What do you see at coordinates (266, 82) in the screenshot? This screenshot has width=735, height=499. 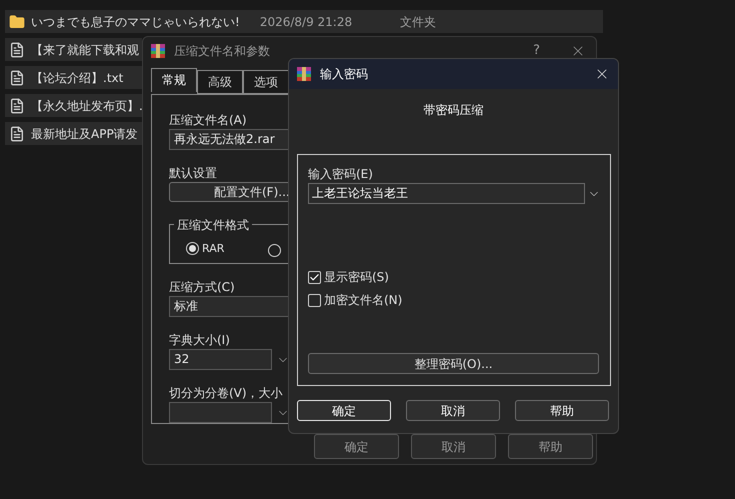 I see `tab: 选项` at bounding box center [266, 82].